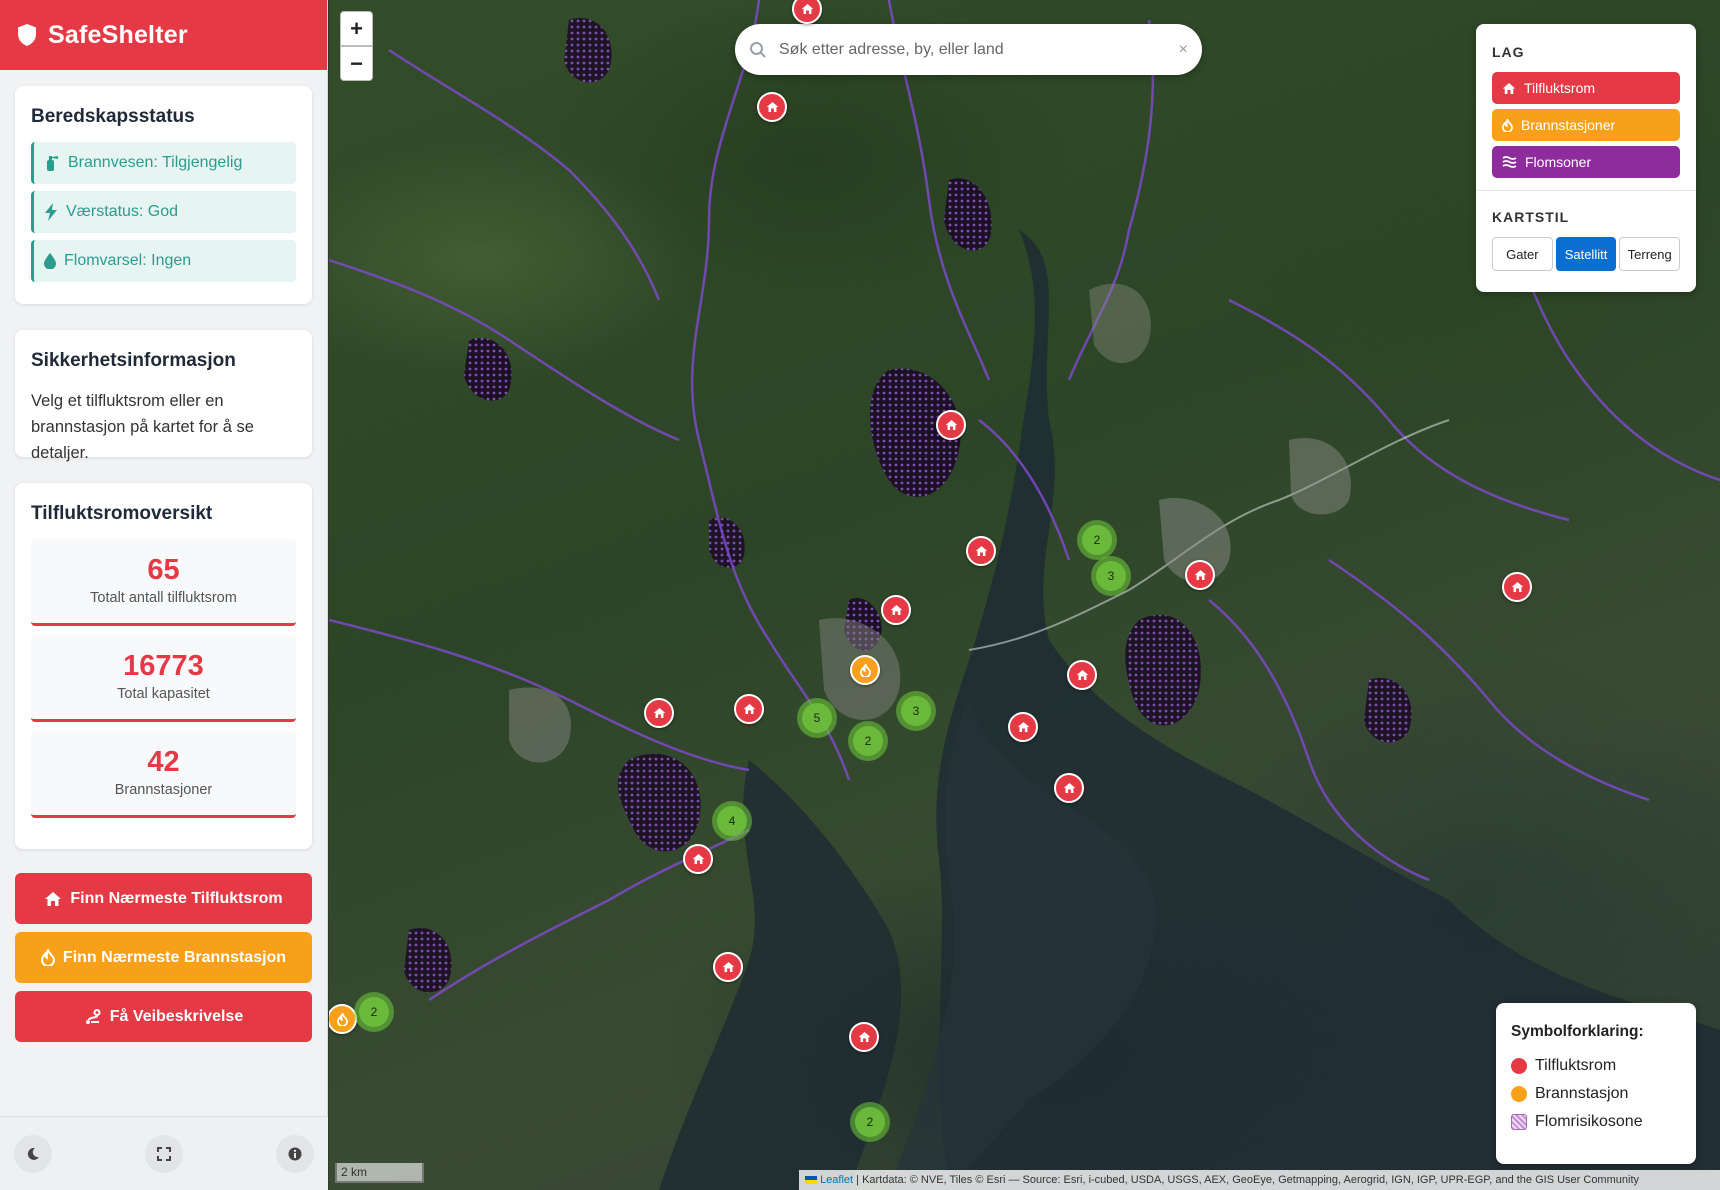 This screenshot has height=1190, width=1720. Describe the element at coordinates (1522, 254) in the screenshot. I see `map-style-streets-button: Gater` at that location.